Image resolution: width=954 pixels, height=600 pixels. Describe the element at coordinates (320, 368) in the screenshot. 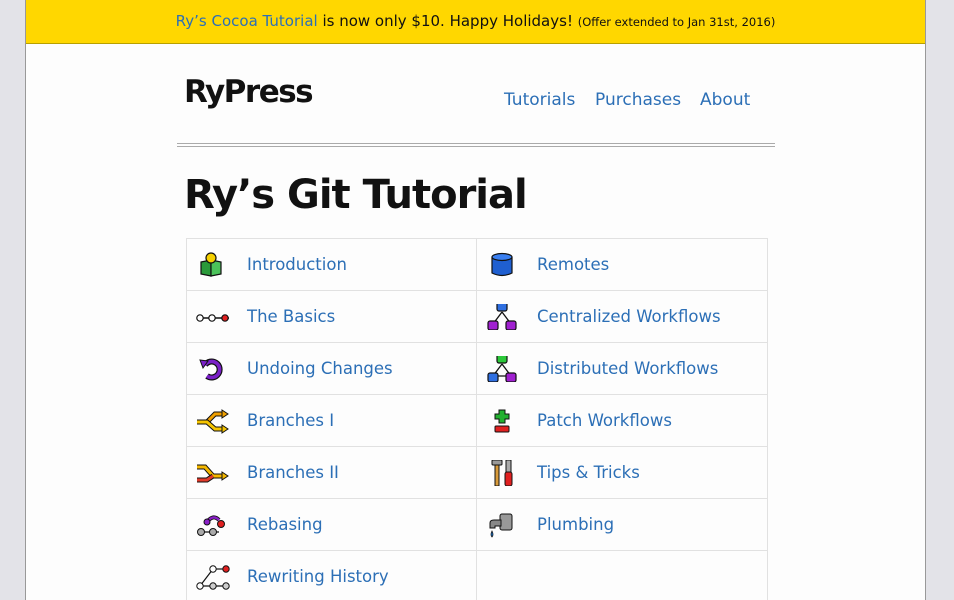

I see `chapter-label: Undoing Changes` at that location.